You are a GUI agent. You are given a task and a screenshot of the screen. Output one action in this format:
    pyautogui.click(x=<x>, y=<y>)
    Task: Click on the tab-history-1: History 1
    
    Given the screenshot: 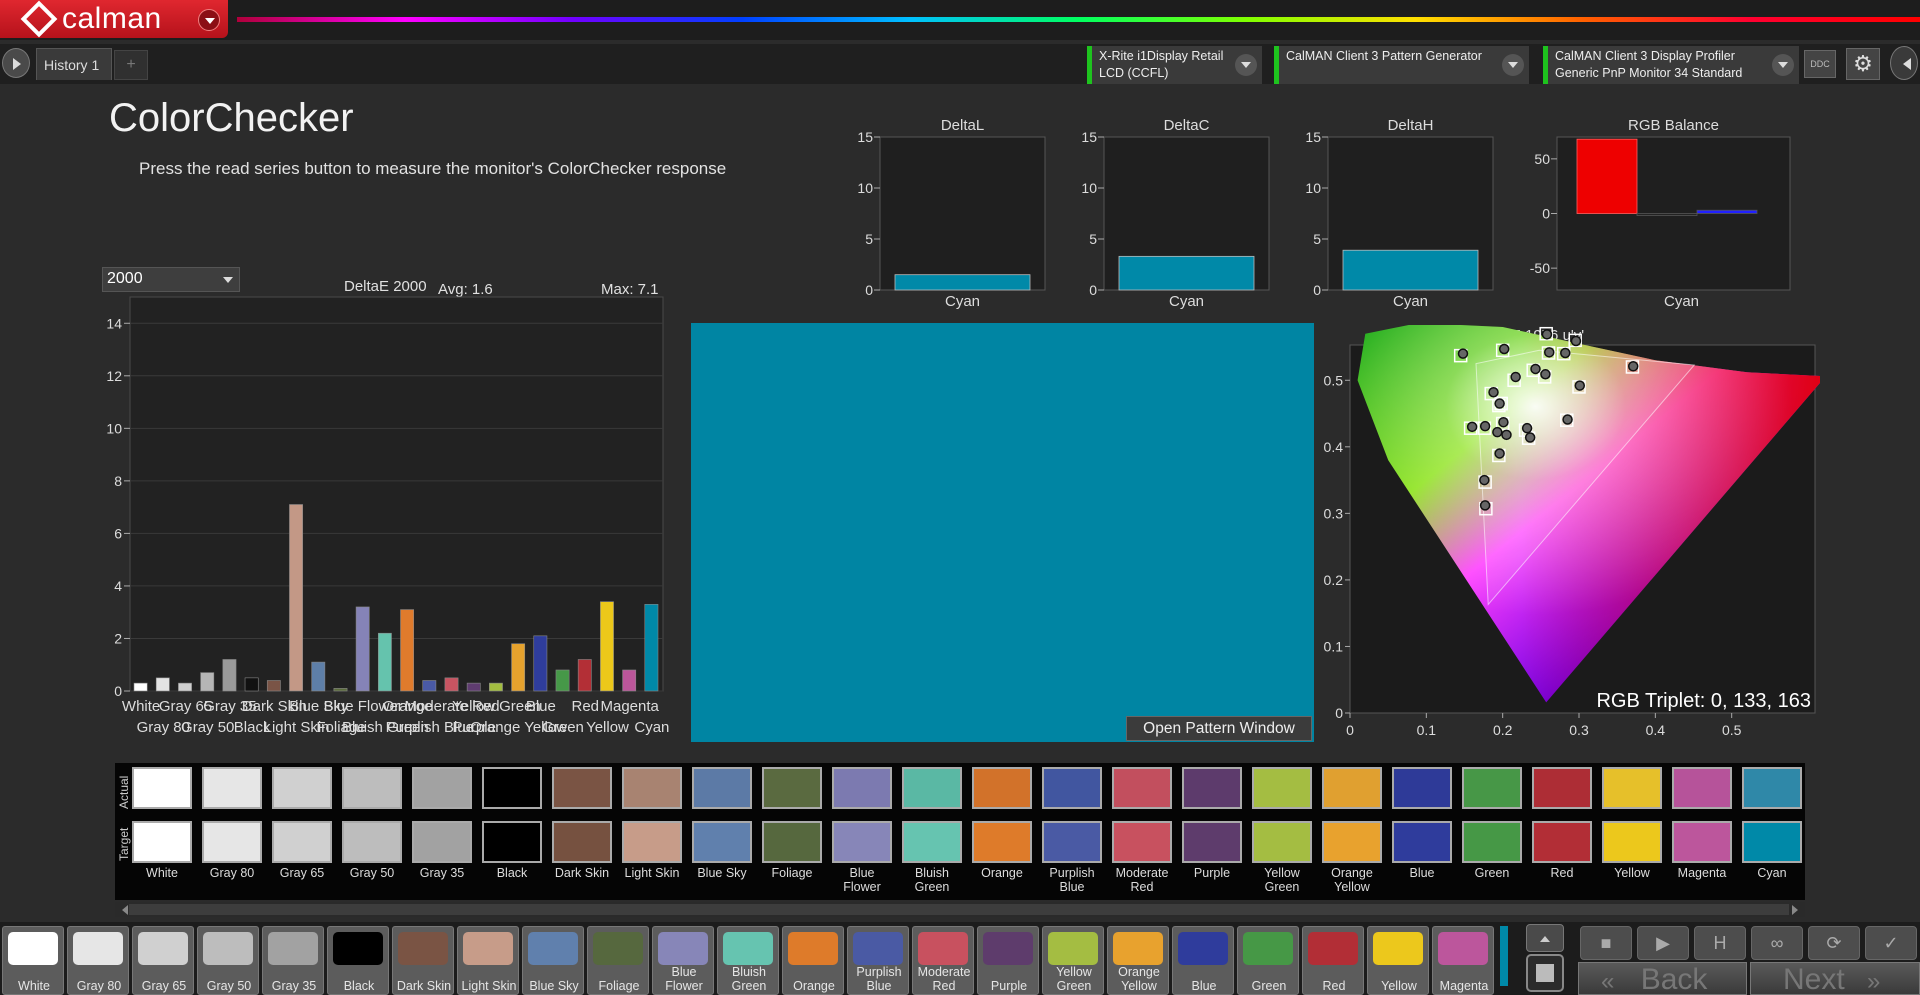 What is the action you would take?
    pyautogui.click(x=74, y=64)
    